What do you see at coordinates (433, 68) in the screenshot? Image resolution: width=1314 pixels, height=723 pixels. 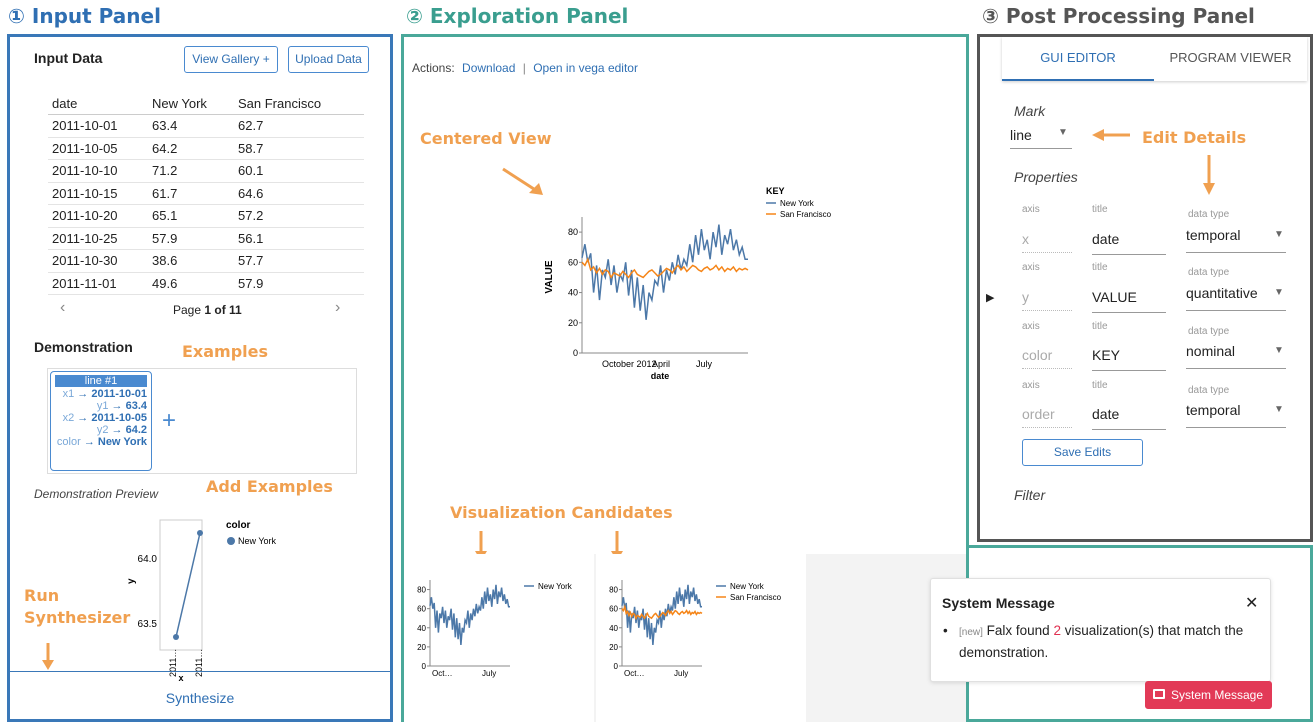 I see `actions-label: Actions:` at bounding box center [433, 68].